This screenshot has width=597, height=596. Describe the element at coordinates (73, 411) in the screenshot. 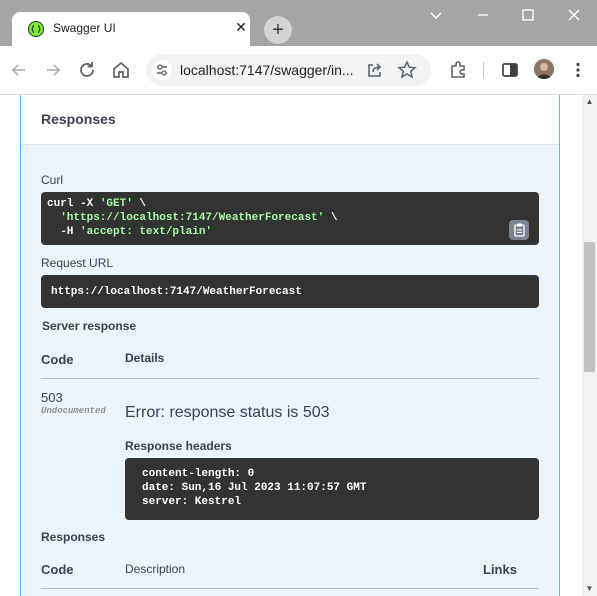

I see `undocumented-badge: Undocumented` at that location.